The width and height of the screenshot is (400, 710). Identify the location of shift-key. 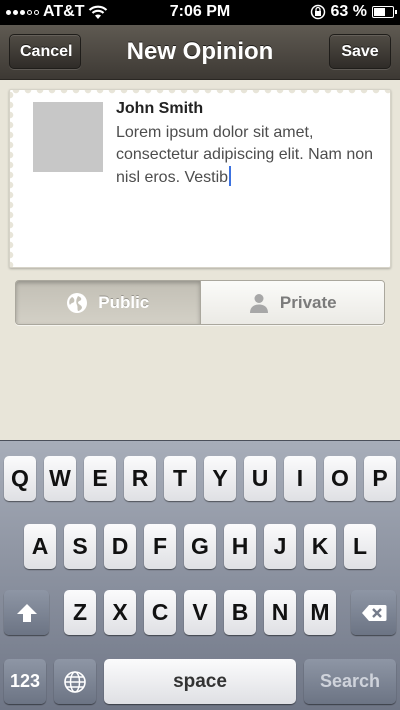
(26, 612).